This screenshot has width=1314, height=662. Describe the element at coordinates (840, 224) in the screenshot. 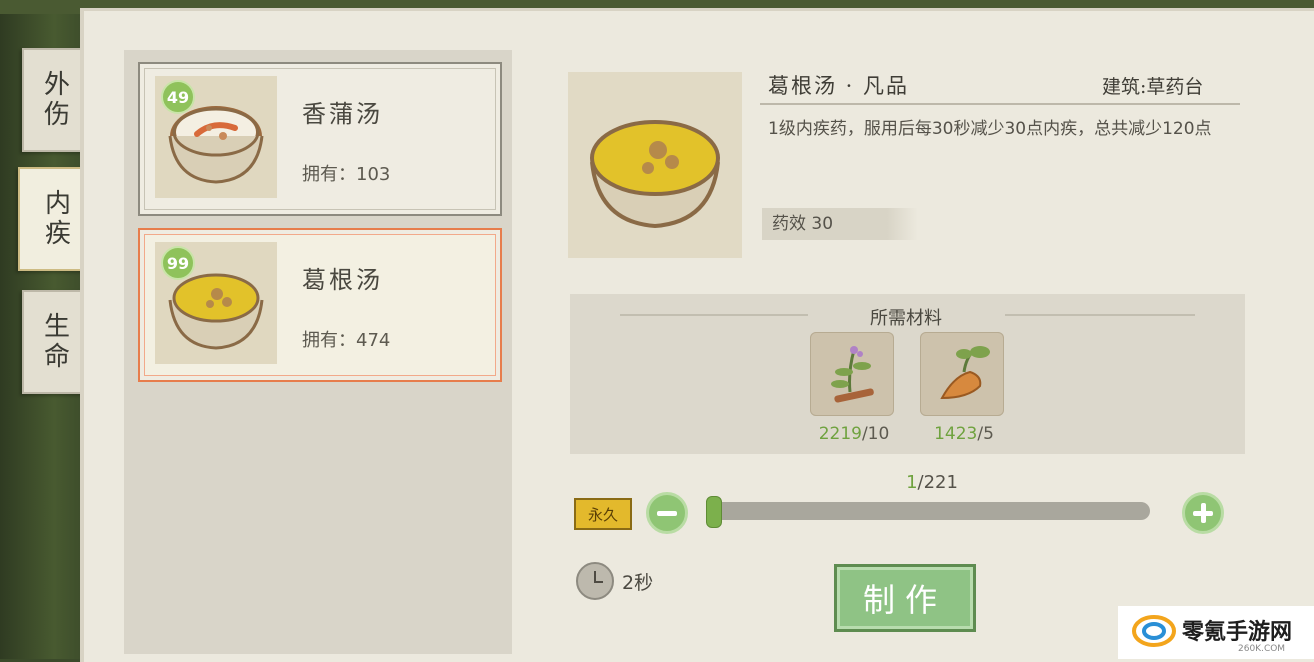

I see `item-potency: 药效 30` at that location.